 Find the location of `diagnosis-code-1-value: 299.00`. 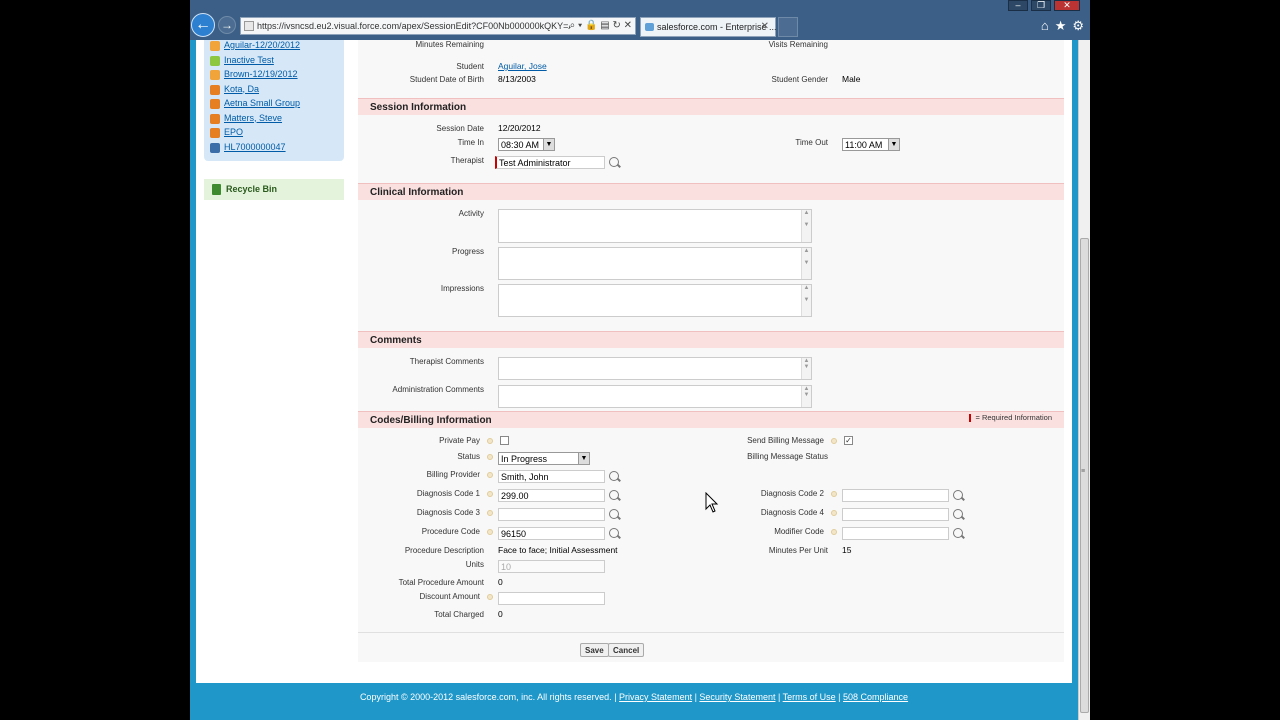

diagnosis-code-1-value: 299.00 is located at coordinates (515, 496).